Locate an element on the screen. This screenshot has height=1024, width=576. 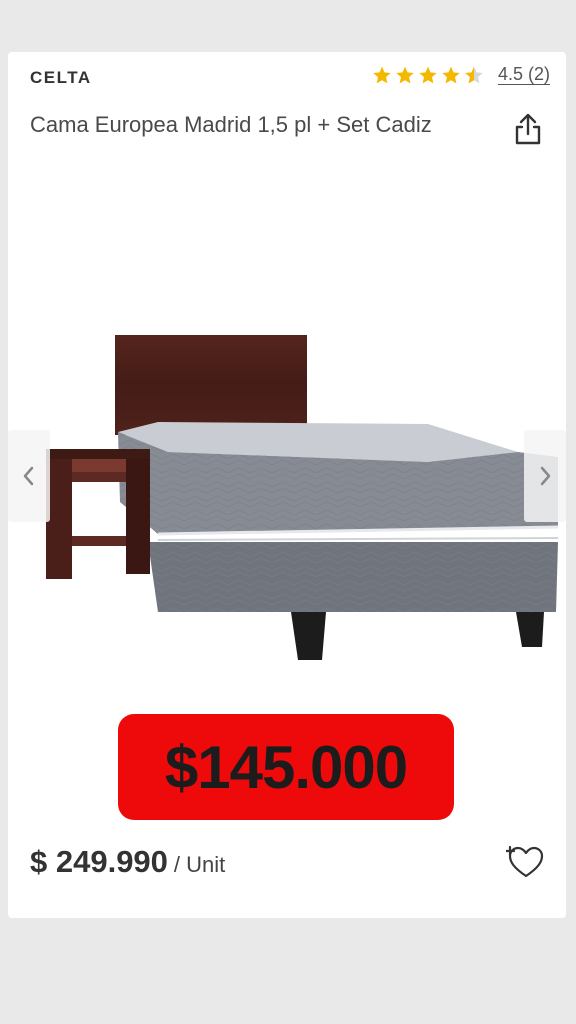
gallery-next-button is located at coordinates (545, 476).